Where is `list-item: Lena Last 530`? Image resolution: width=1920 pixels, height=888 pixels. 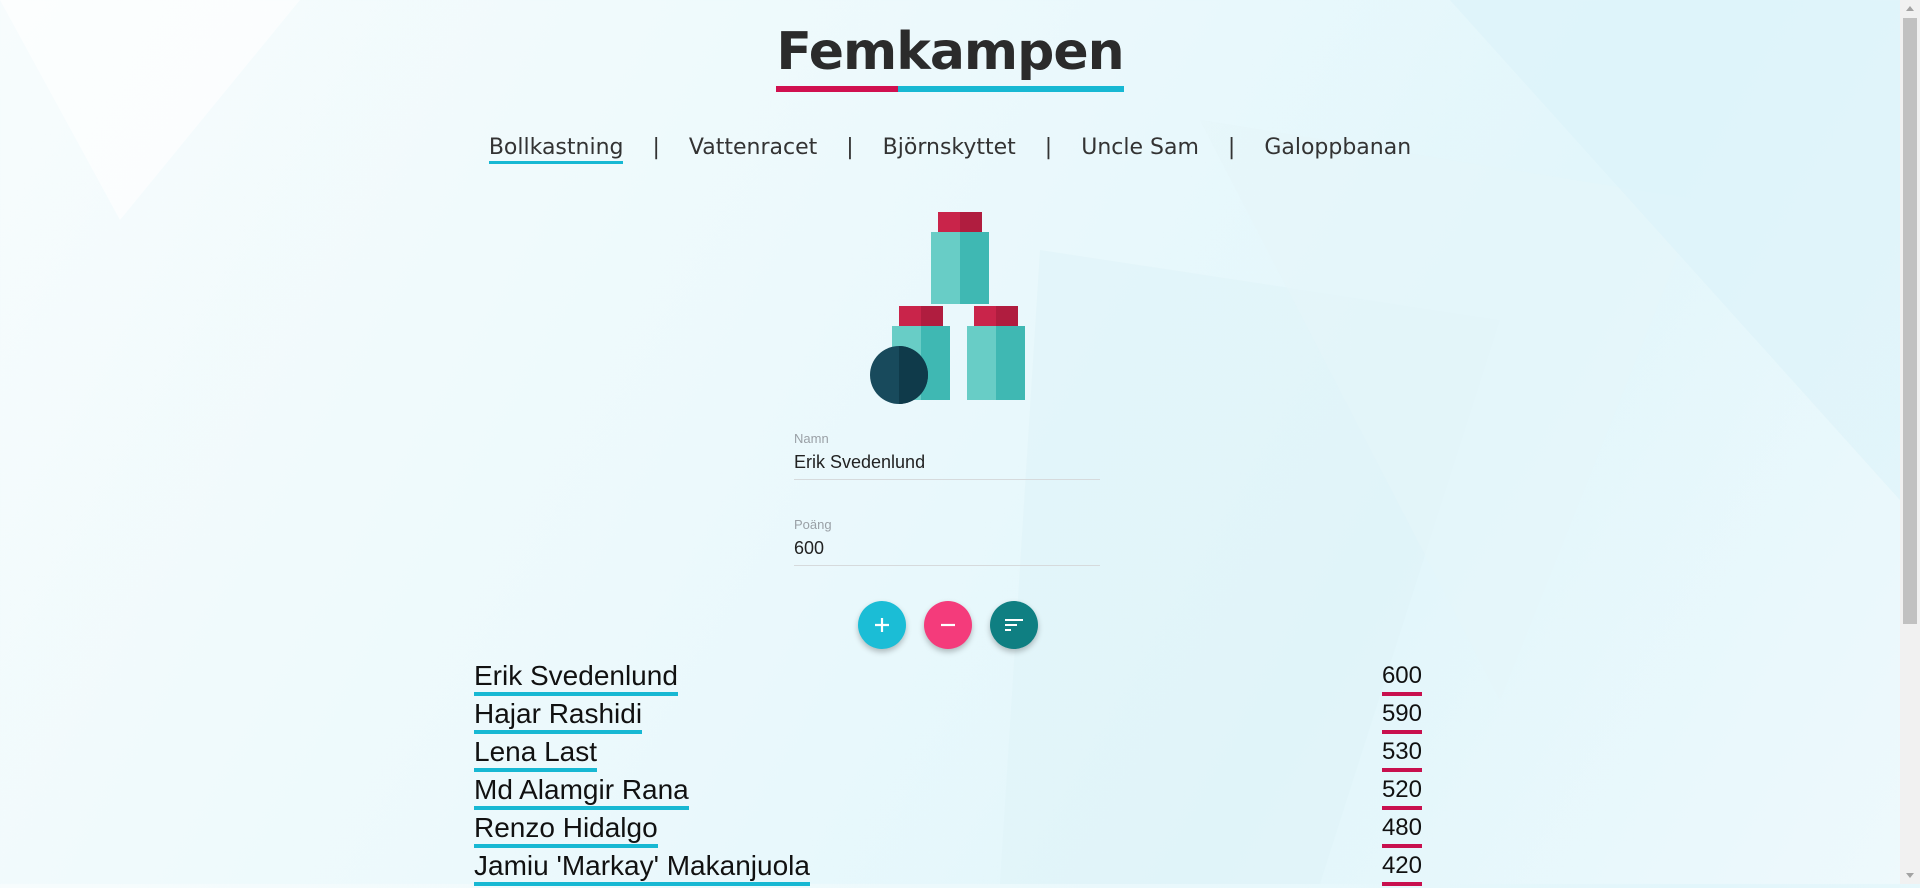
list-item: Lena Last 530 is located at coordinates (948, 755).